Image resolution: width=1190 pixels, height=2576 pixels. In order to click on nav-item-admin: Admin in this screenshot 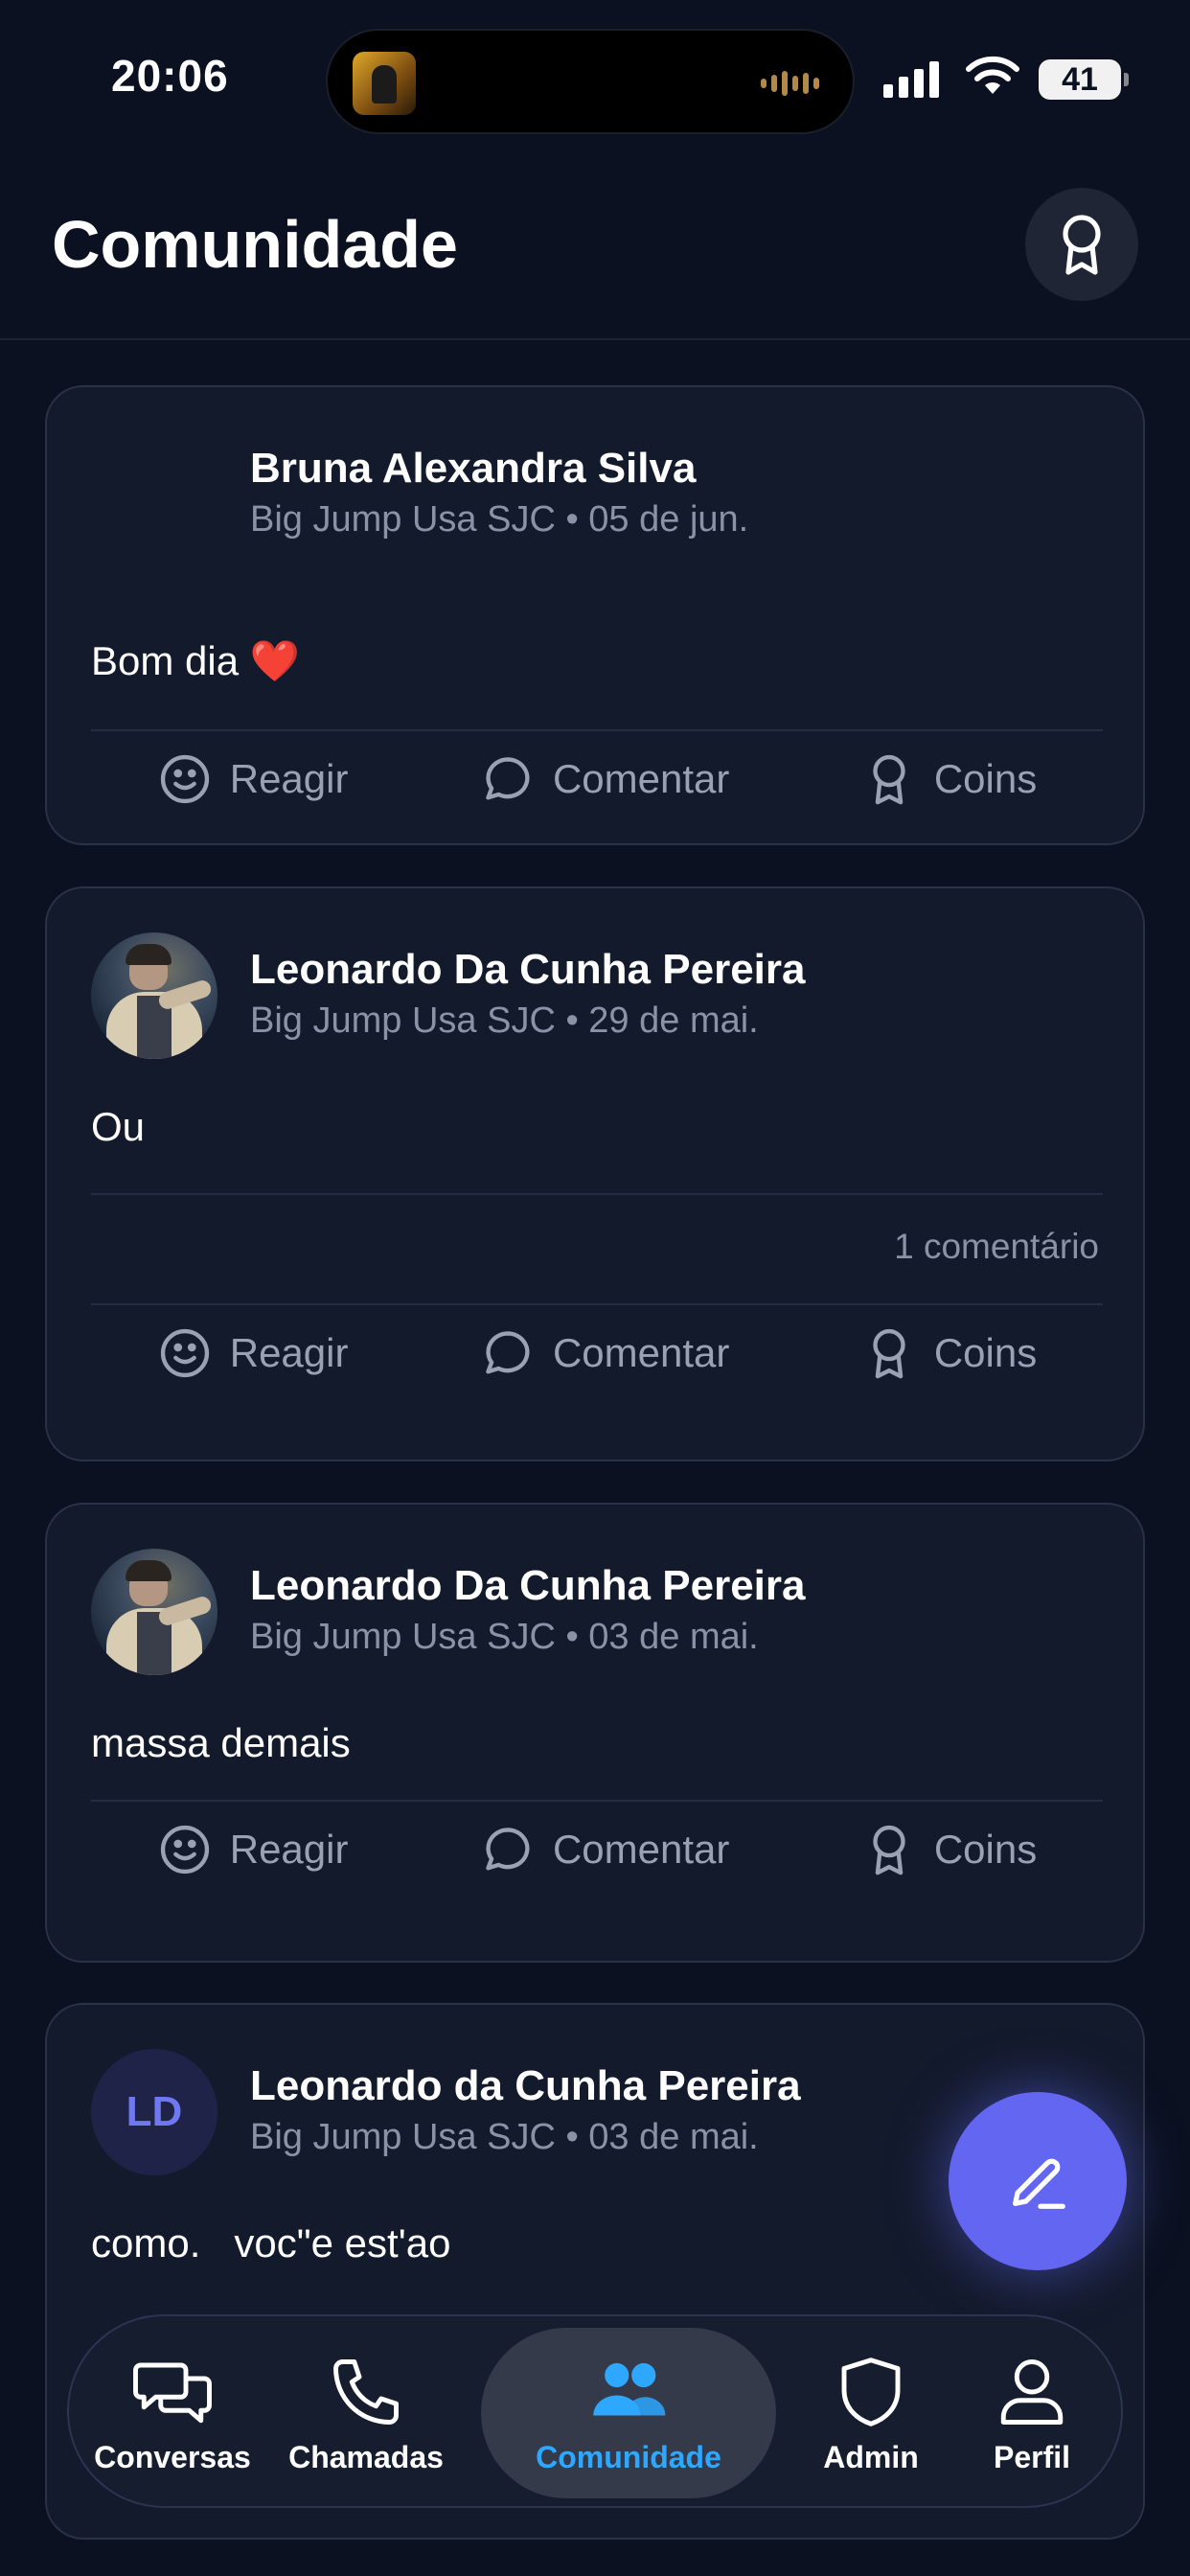, I will do `click(871, 2413)`.